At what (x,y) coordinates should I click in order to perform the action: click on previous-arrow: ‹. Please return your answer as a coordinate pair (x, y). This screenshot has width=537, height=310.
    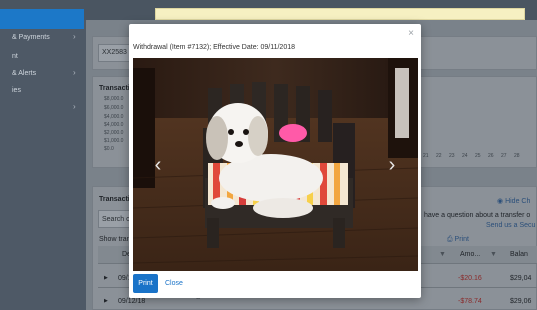
    Looking at the image, I should click on (158, 165).